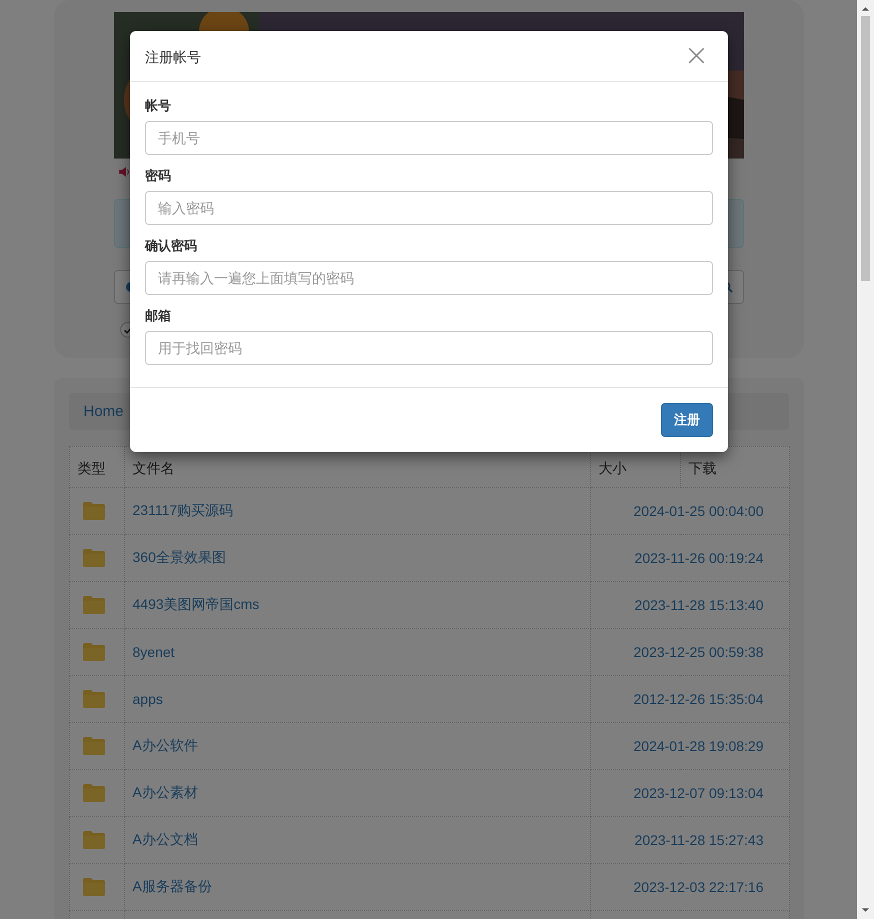 The height and width of the screenshot is (919, 874). Describe the element at coordinates (699, 793) in the screenshot. I see `date-text: 2023-12-07 09:13:04` at that location.